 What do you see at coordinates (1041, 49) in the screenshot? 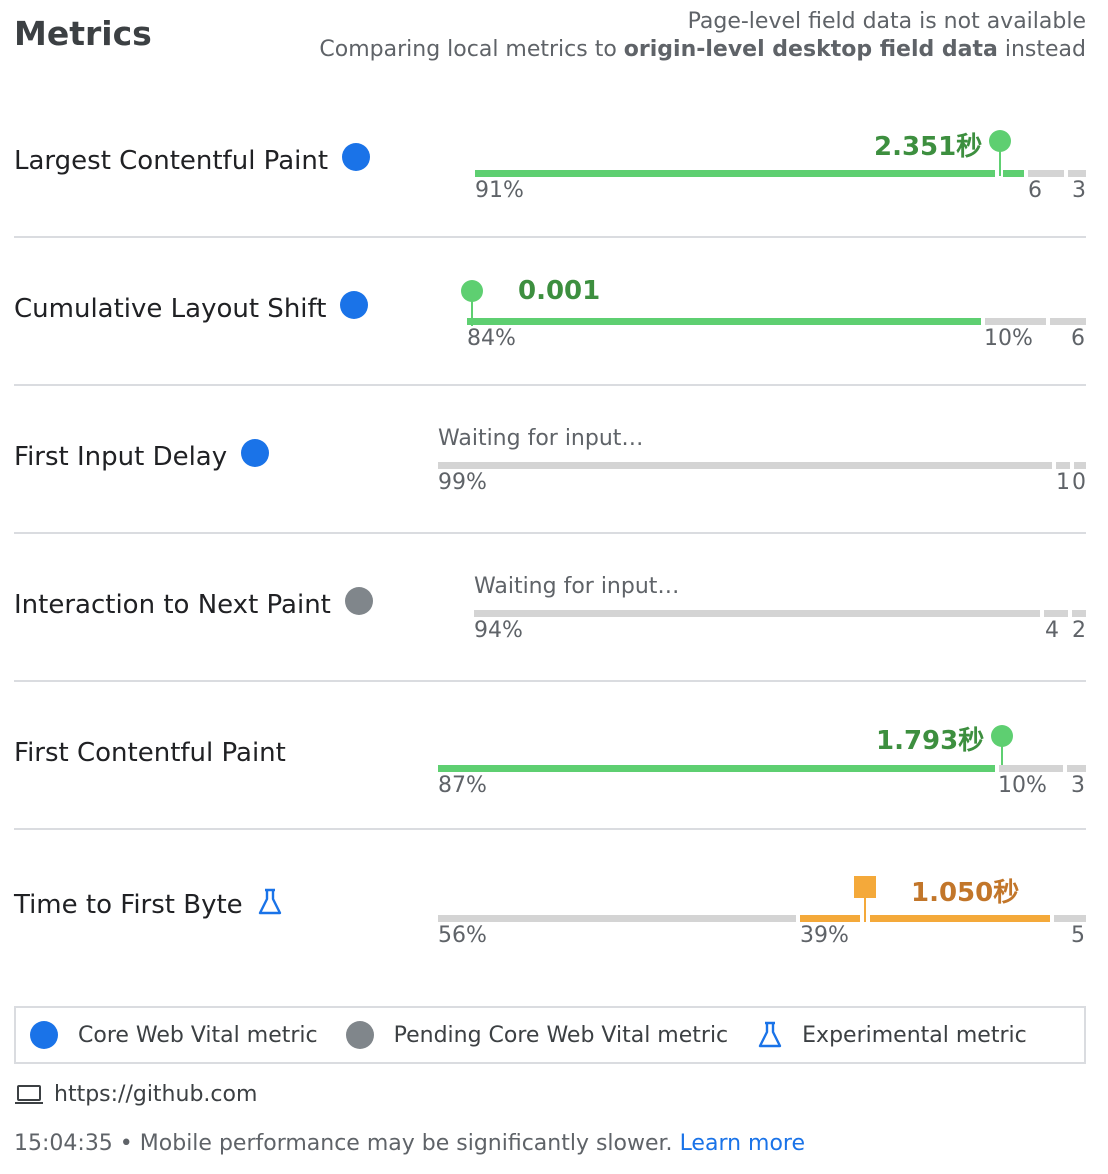
I see `note-suffix: instead` at bounding box center [1041, 49].